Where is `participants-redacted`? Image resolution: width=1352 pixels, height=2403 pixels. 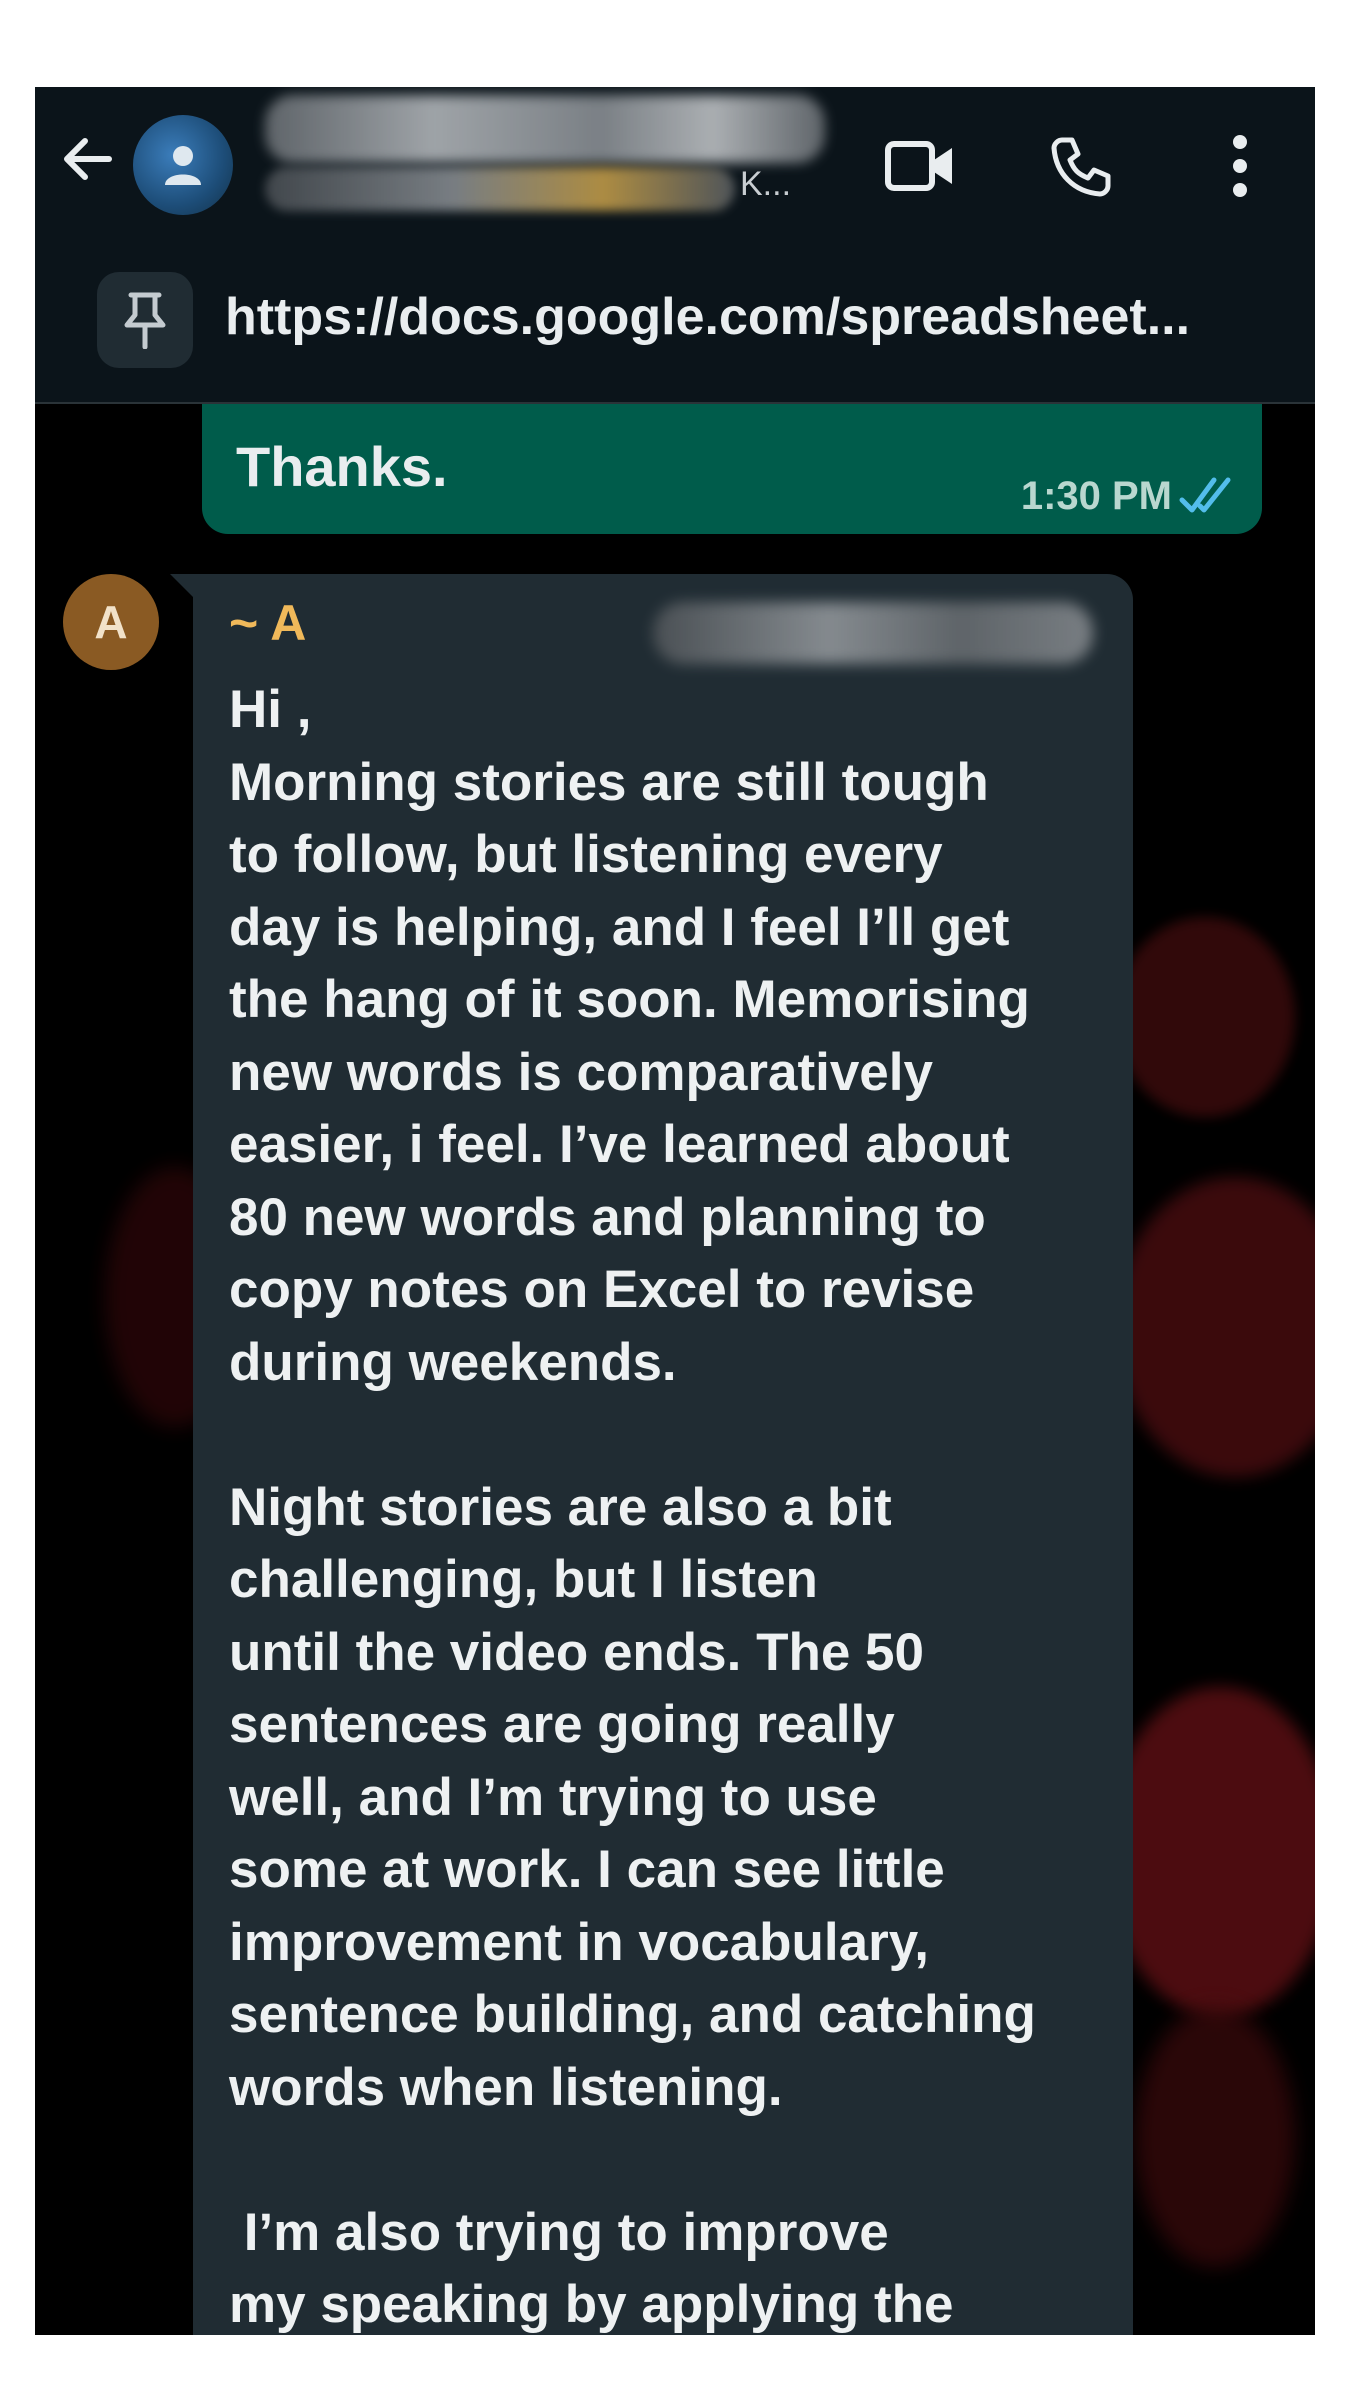 participants-redacted is located at coordinates (500, 189).